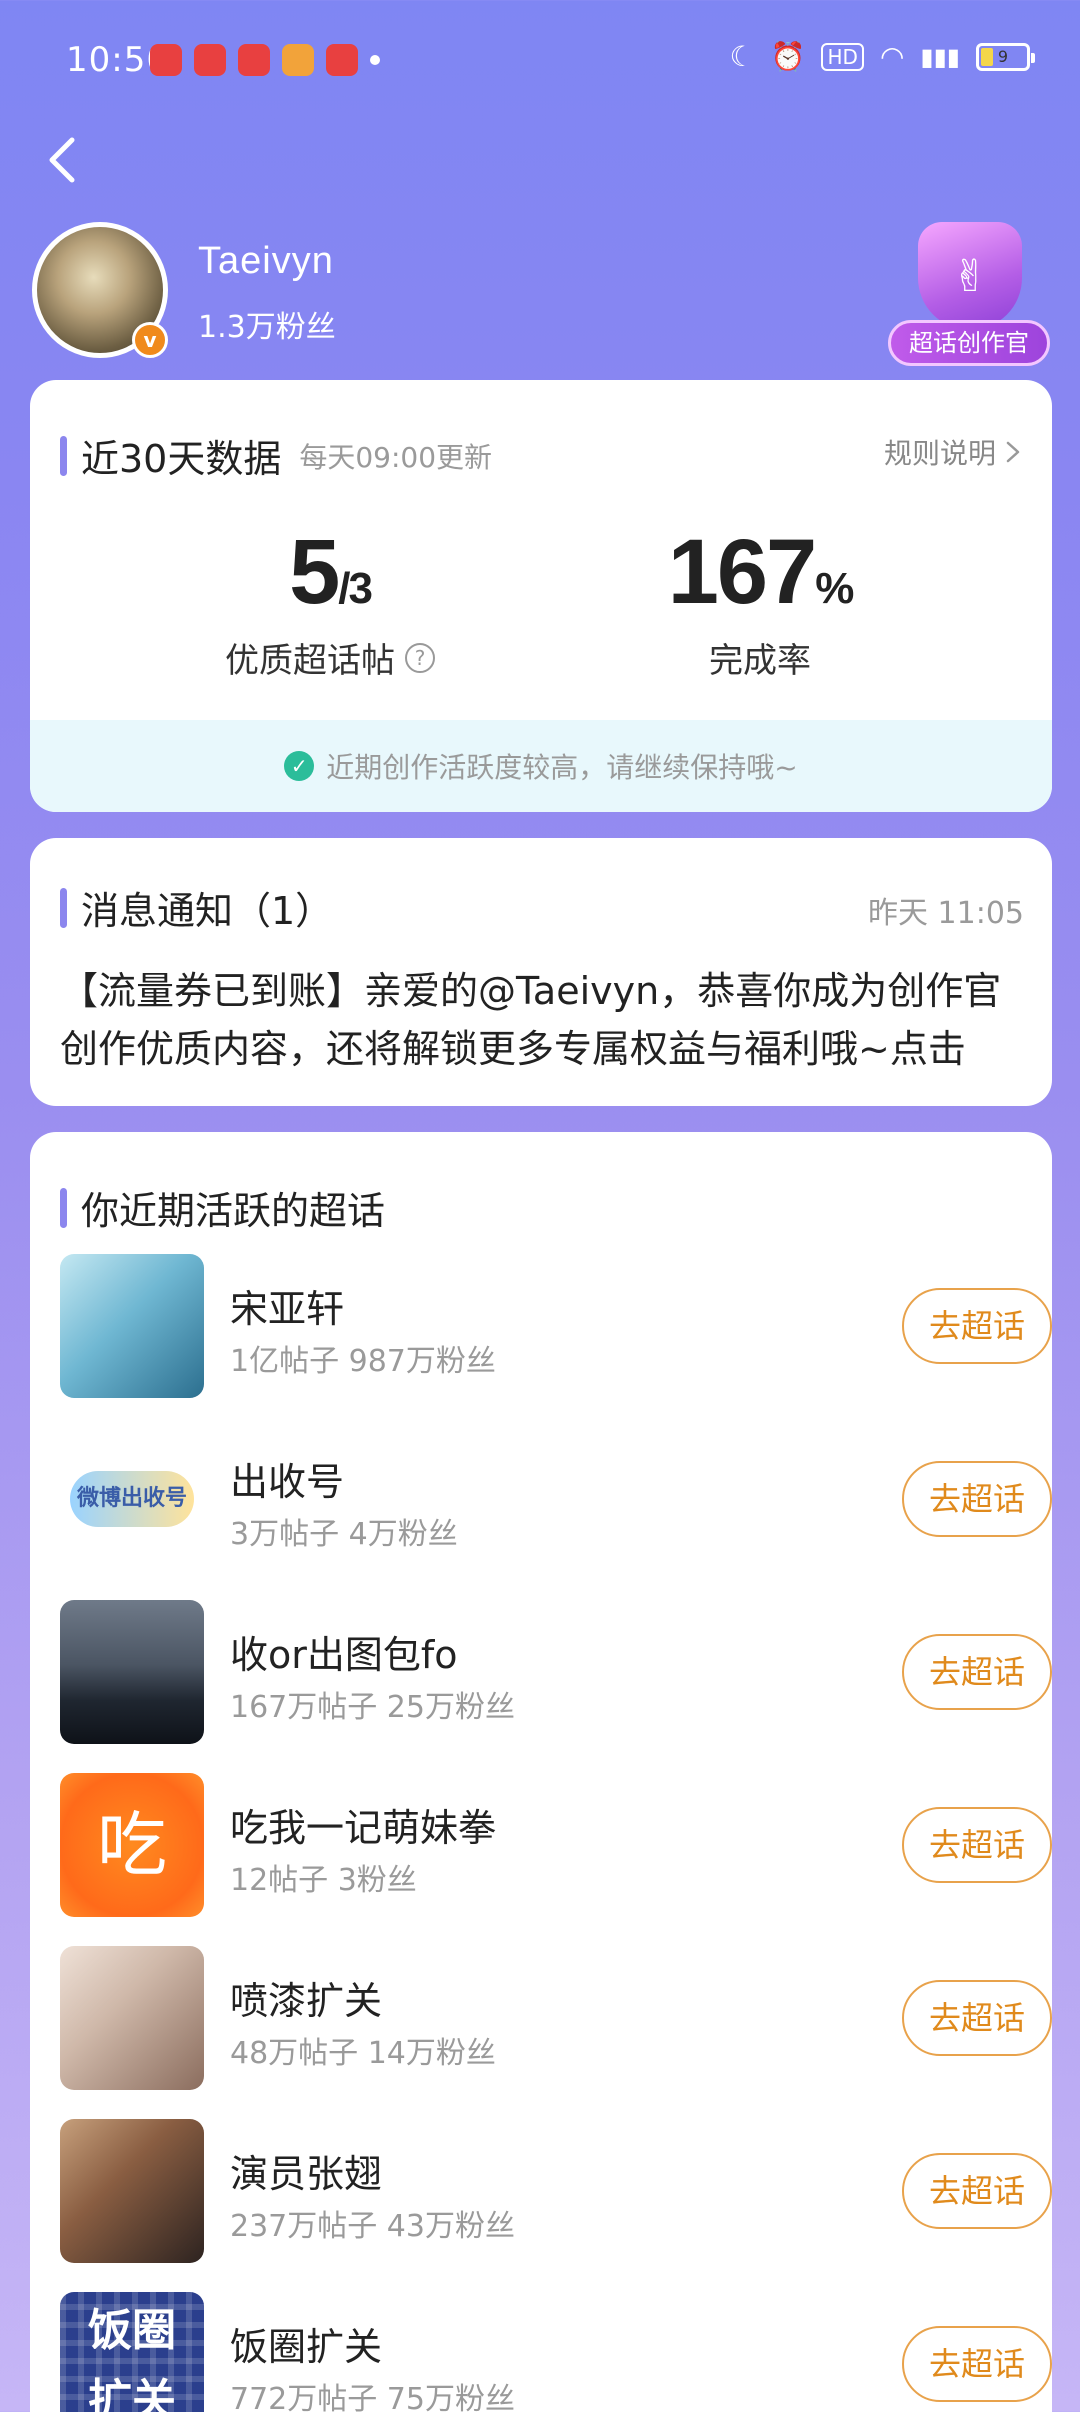  Describe the element at coordinates (181, 459) in the screenshot. I see `stats-title: 近30天数据` at that location.